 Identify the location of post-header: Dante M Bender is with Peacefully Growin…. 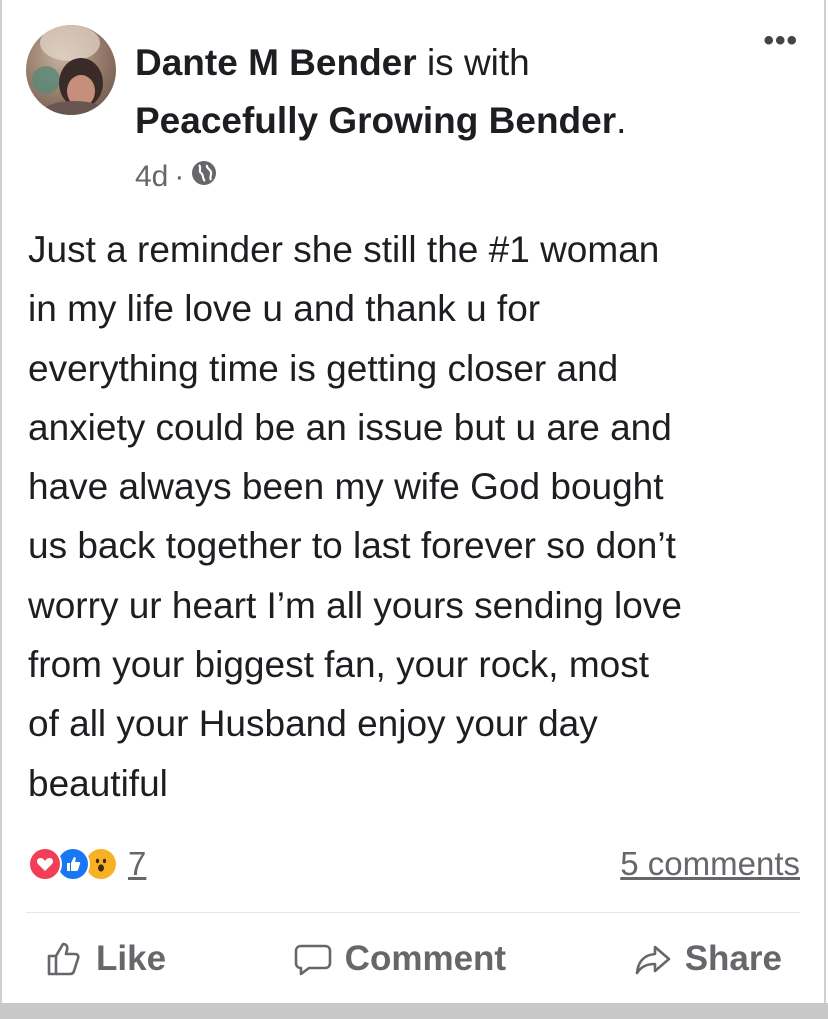
(435, 92).